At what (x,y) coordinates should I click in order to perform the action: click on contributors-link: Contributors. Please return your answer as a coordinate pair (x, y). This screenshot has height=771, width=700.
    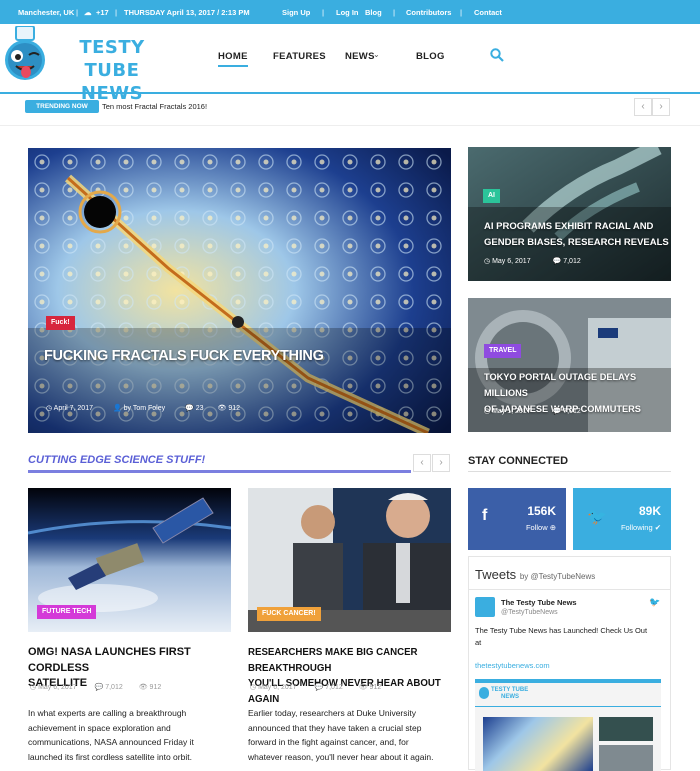
    Looking at the image, I should click on (428, 12).